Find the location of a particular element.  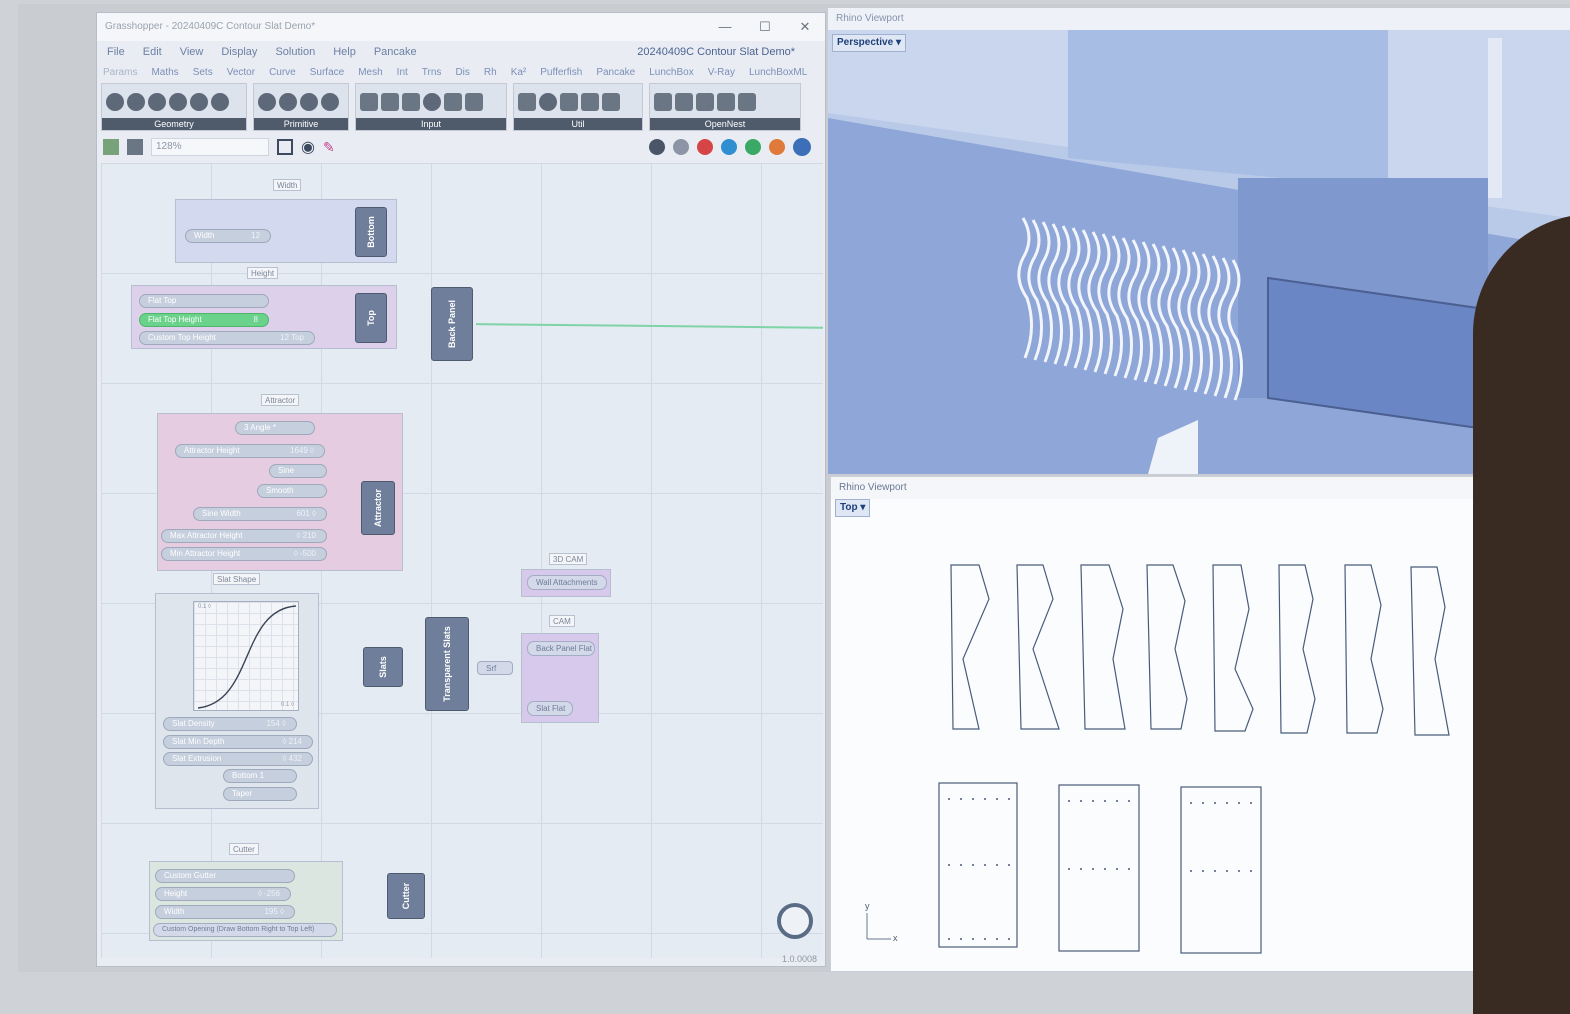

zoom-extents-icon is located at coordinates (285, 147).